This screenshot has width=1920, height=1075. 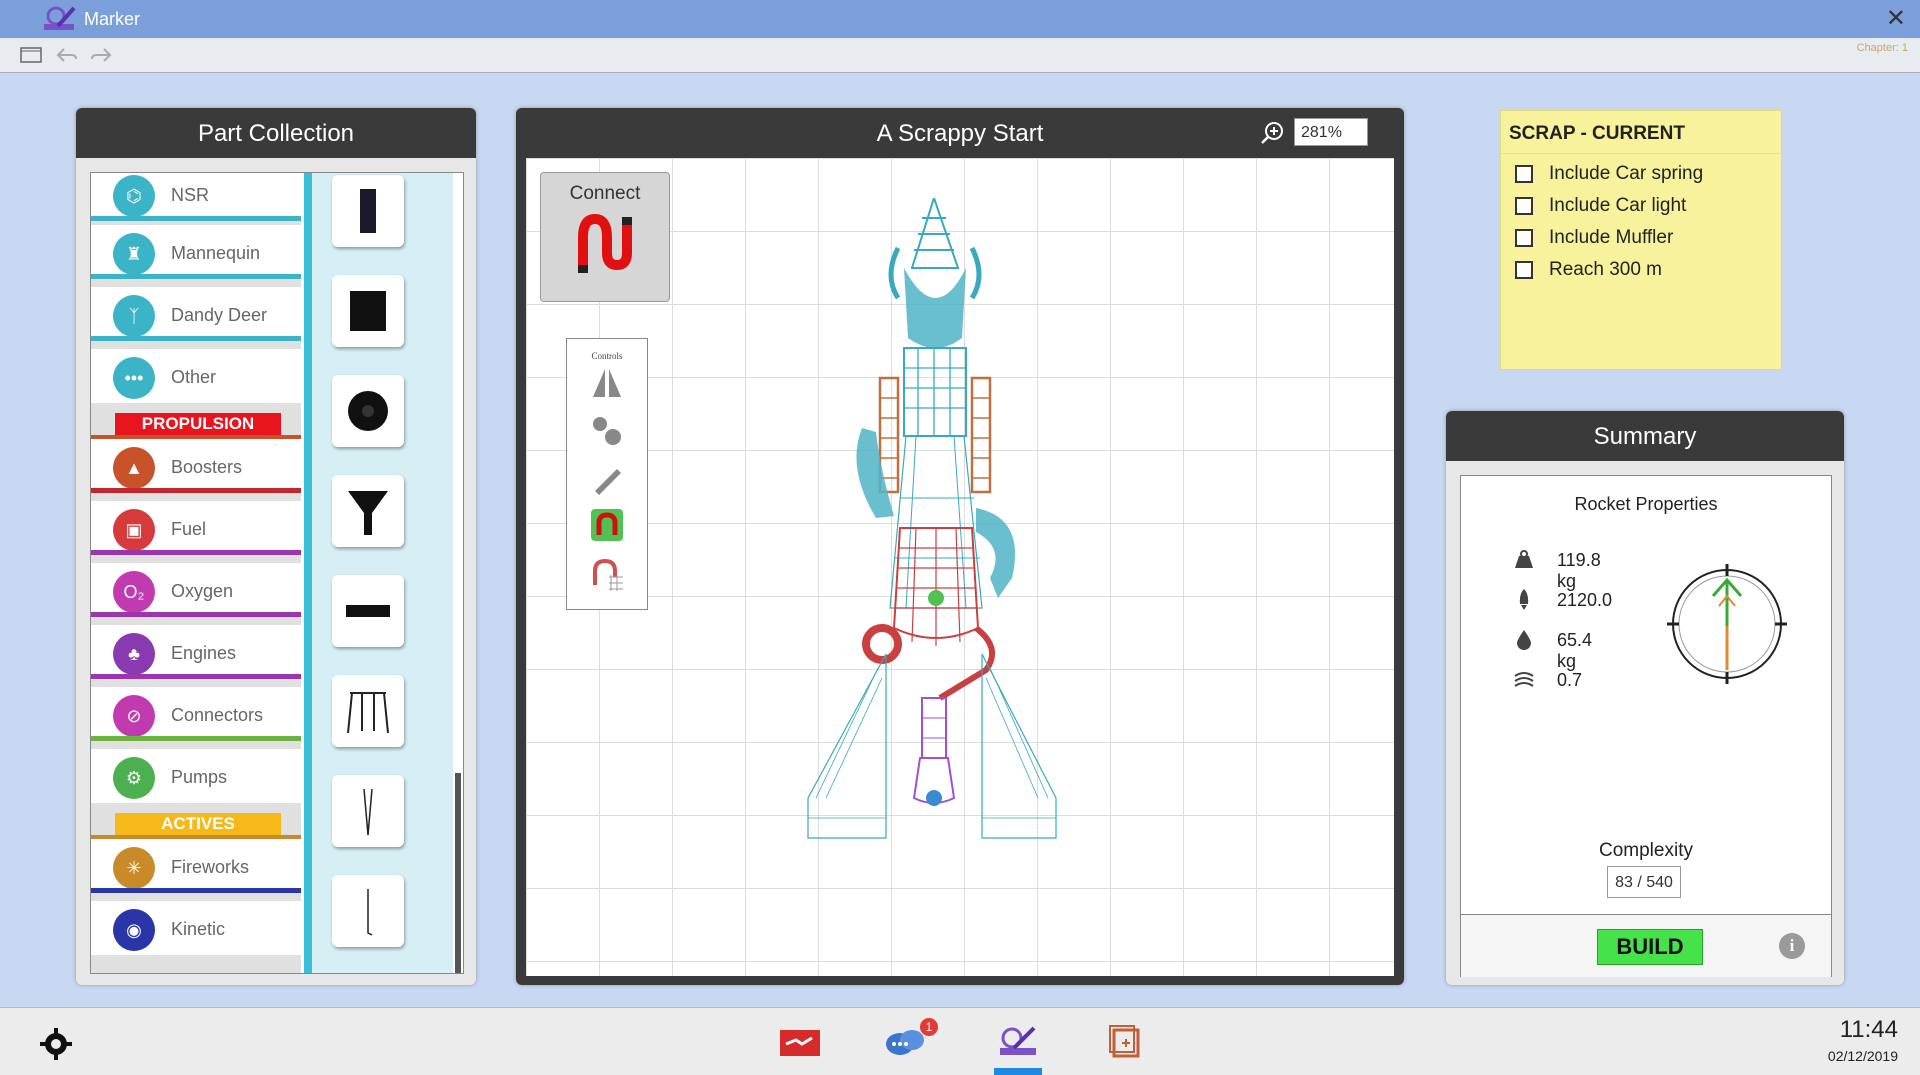 I want to click on clock-time: 11:44, so click(x=1868, y=1029).